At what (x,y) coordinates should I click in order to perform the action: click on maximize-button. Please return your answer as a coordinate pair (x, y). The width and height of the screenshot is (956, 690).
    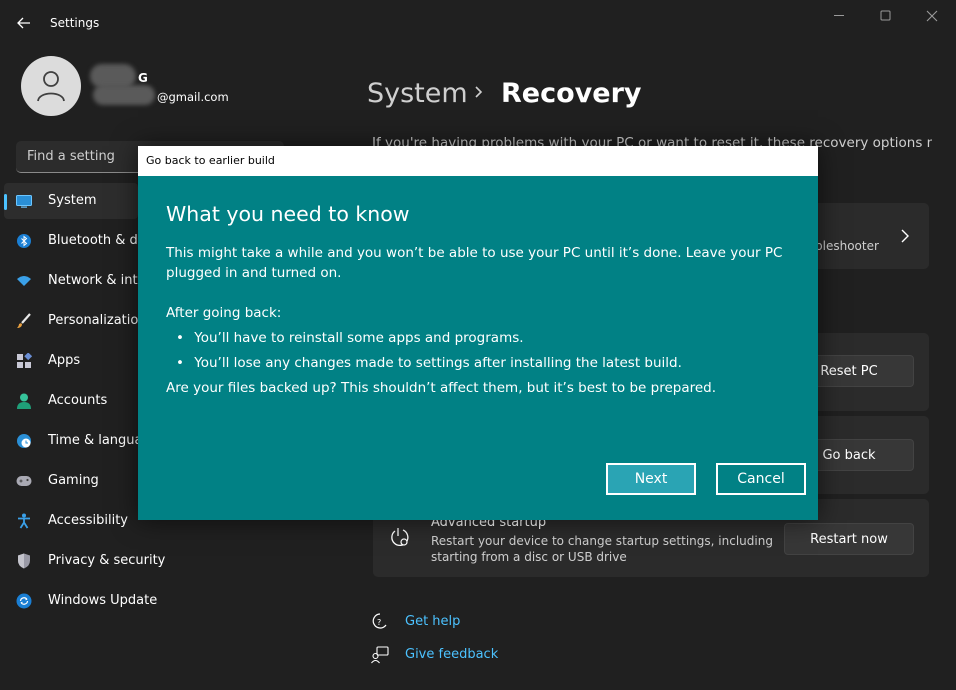
    Looking at the image, I should click on (886, 16).